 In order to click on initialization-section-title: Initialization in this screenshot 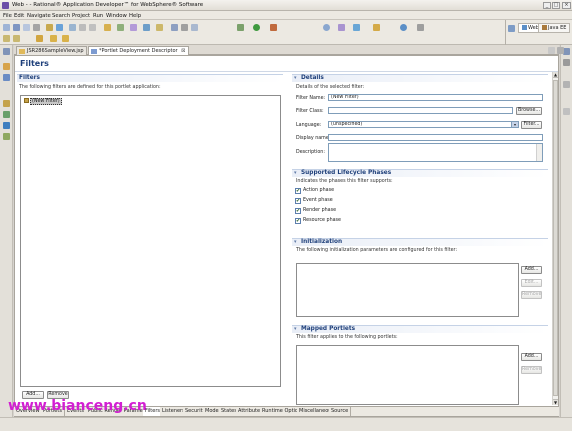, I will do `click(322, 242)`.